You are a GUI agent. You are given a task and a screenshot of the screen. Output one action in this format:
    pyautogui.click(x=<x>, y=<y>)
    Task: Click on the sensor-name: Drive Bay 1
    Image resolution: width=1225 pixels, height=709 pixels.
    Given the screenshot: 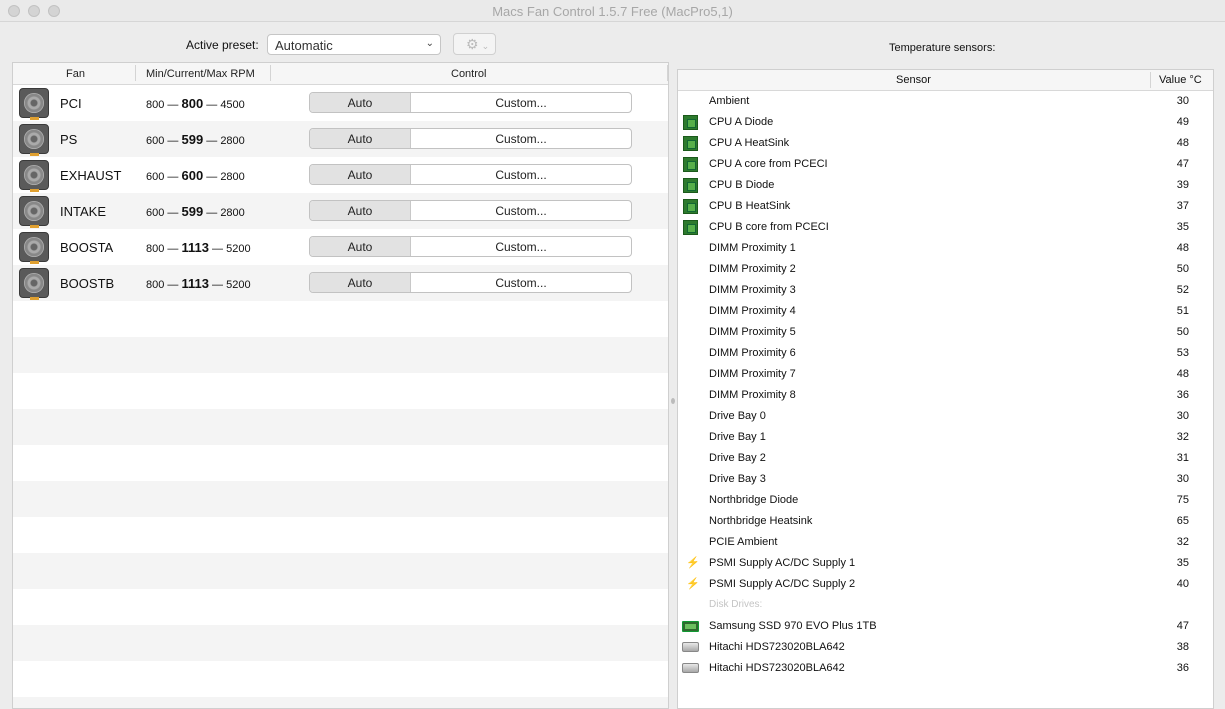 What is the action you would take?
    pyautogui.click(x=737, y=437)
    